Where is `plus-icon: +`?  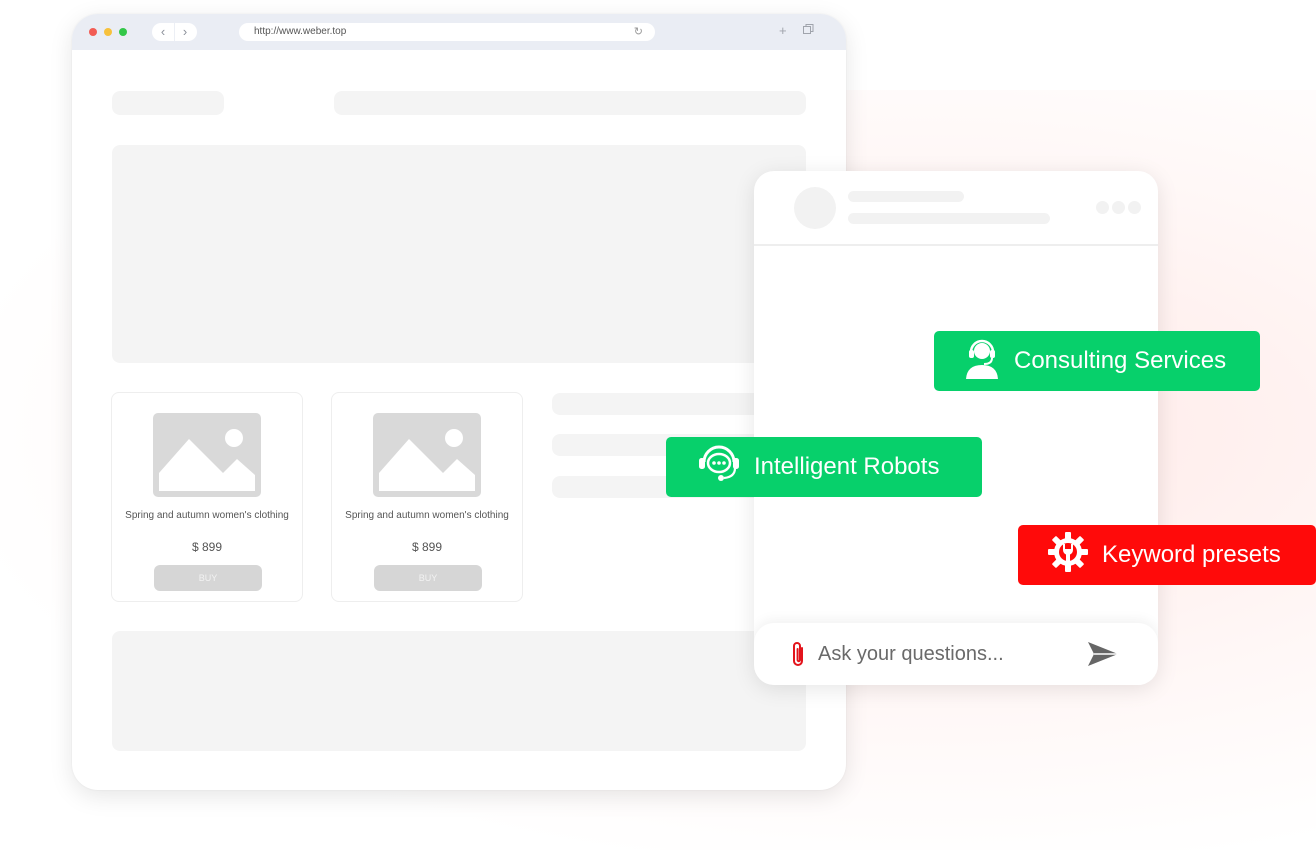
plus-icon: + is located at coordinates (783, 30).